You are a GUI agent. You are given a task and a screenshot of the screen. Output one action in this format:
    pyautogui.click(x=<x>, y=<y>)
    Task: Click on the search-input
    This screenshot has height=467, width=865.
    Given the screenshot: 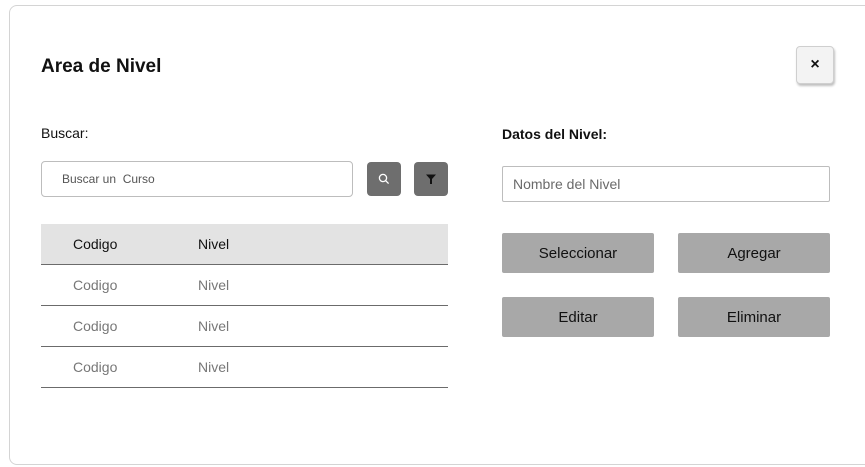 What is the action you would take?
    pyautogui.click(x=197, y=179)
    